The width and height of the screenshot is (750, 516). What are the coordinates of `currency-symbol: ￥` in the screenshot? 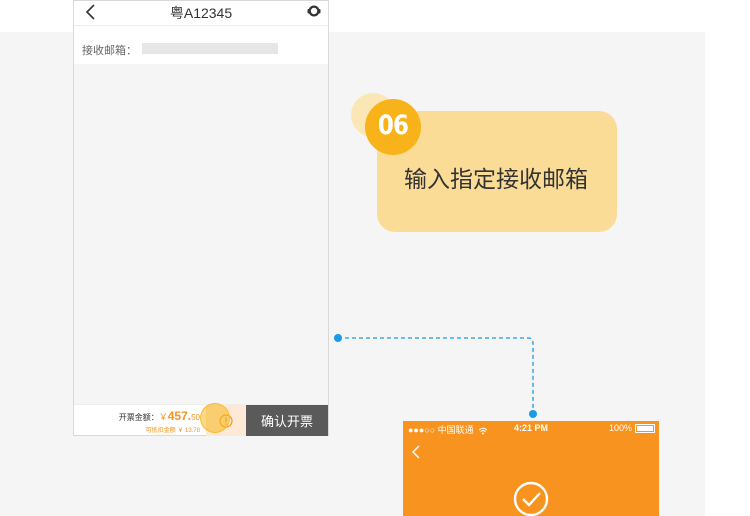 It's located at (163, 417).